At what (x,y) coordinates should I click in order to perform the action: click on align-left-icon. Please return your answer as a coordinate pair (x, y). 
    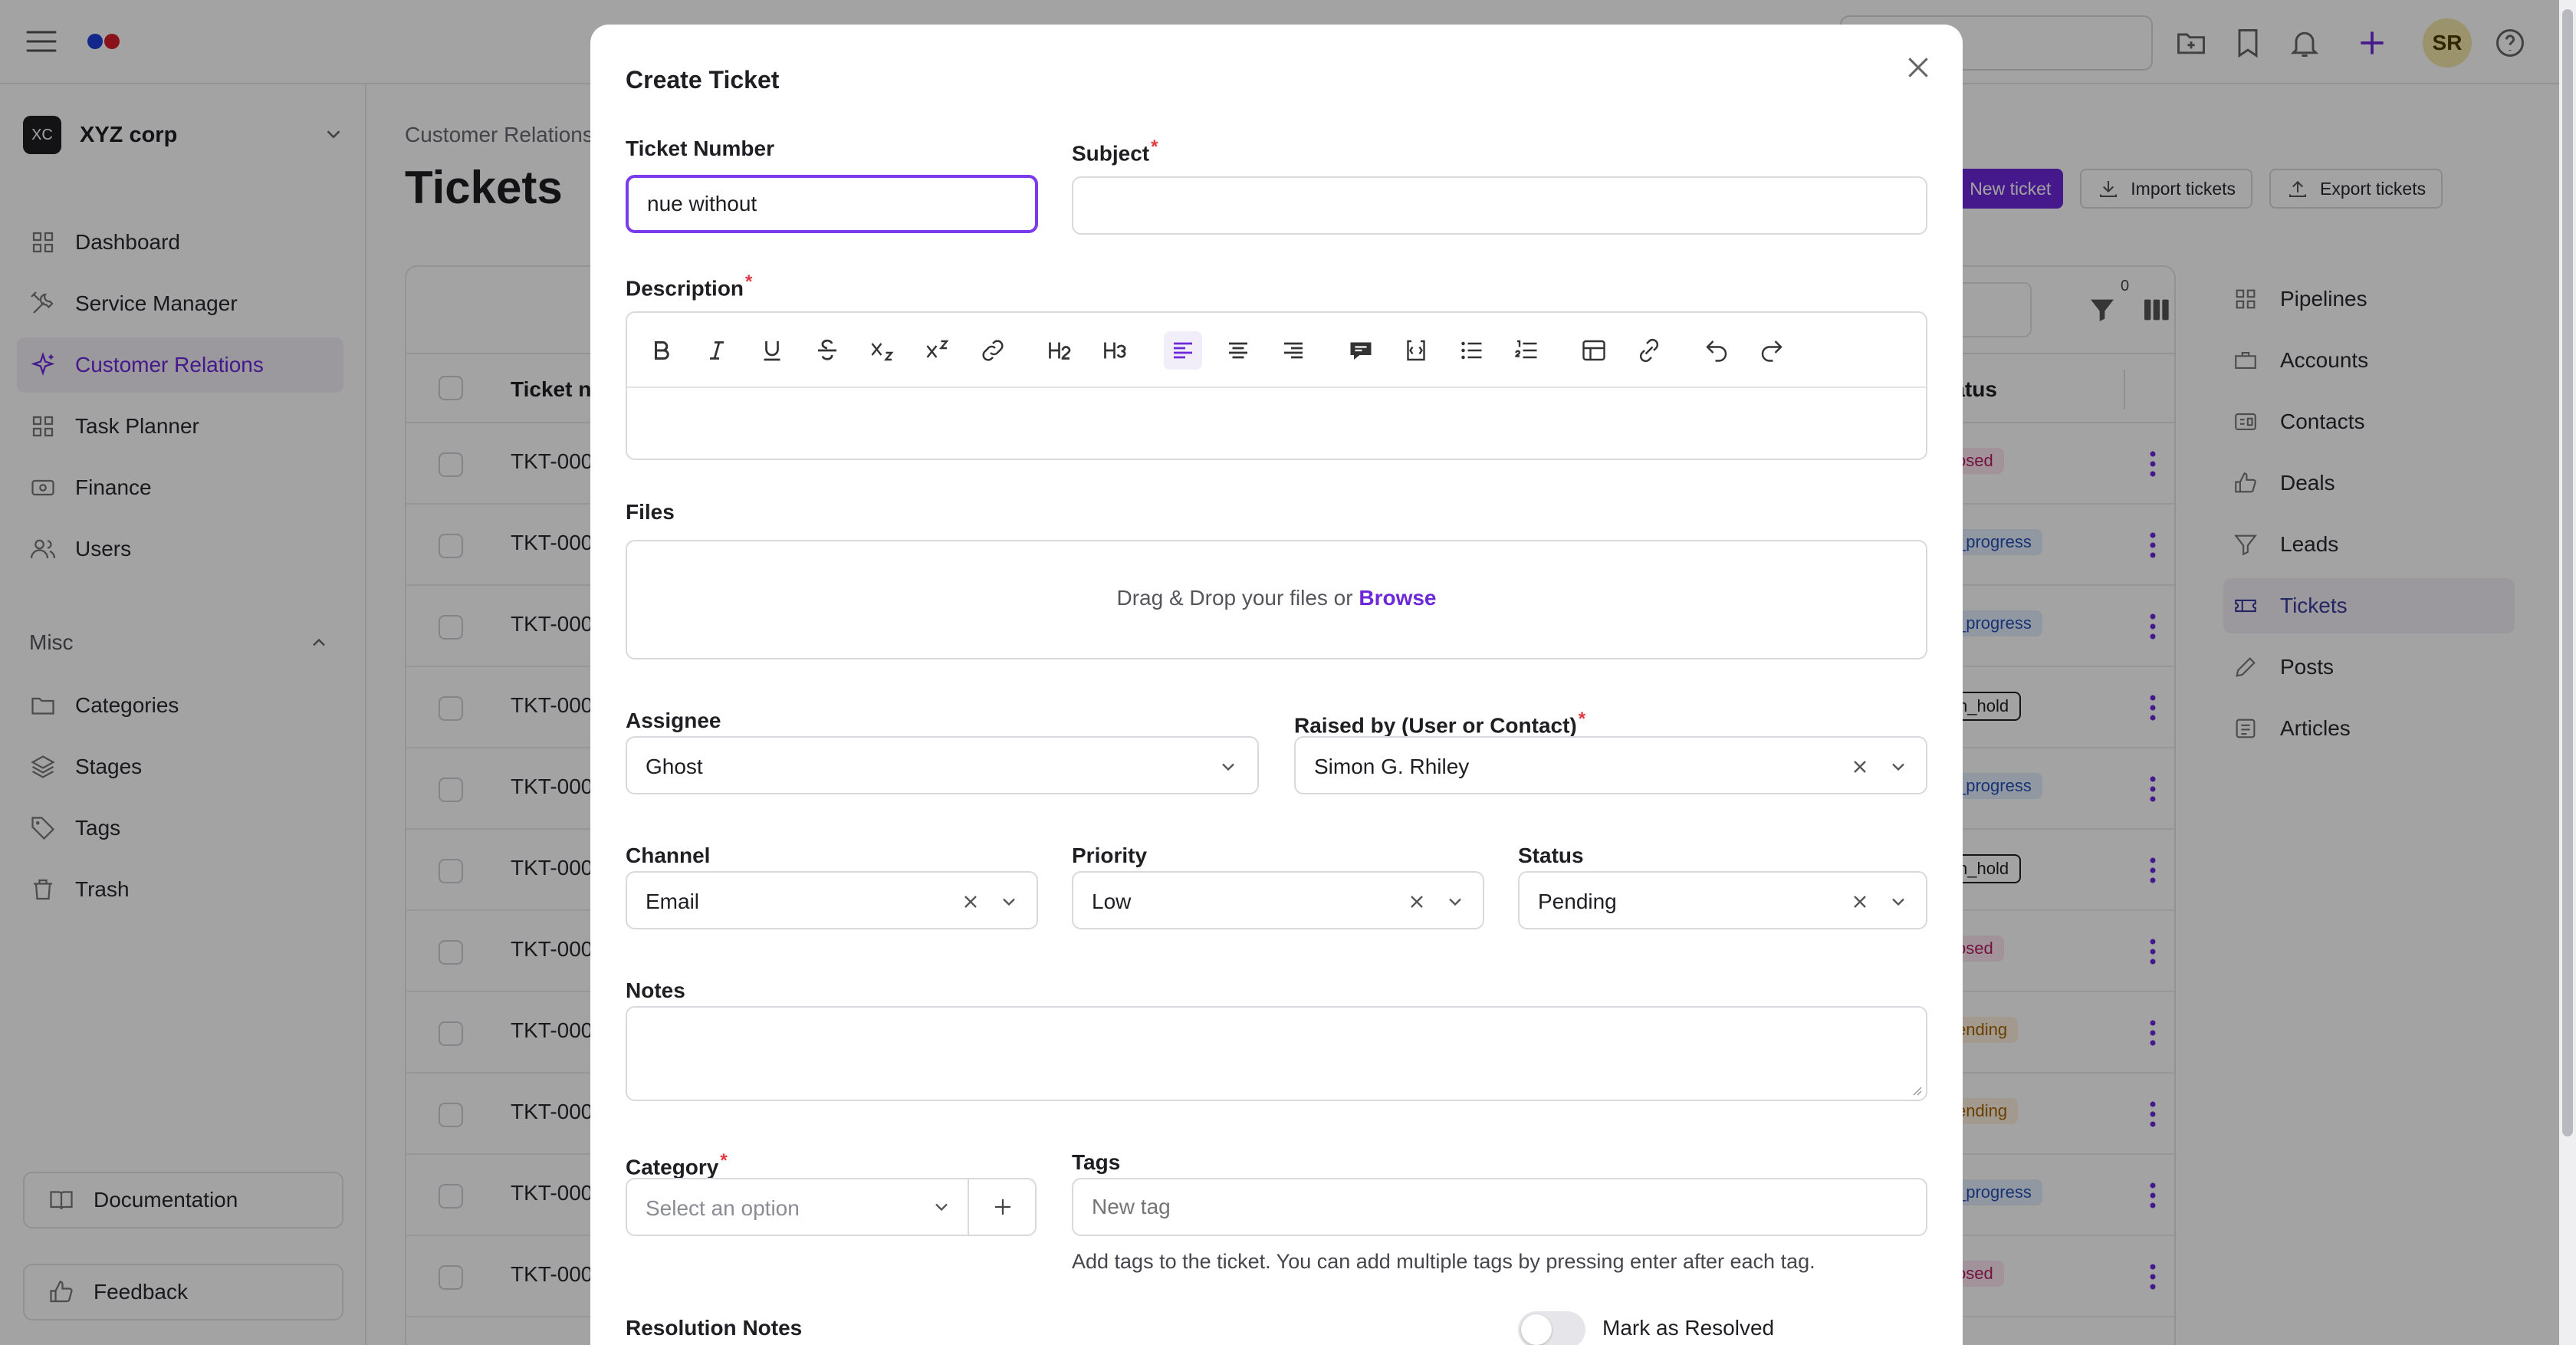
    Looking at the image, I should click on (1183, 351).